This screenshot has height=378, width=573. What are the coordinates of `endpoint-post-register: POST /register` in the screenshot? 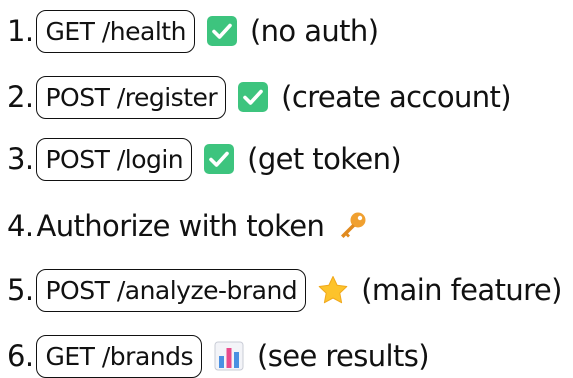 It's located at (131, 97).